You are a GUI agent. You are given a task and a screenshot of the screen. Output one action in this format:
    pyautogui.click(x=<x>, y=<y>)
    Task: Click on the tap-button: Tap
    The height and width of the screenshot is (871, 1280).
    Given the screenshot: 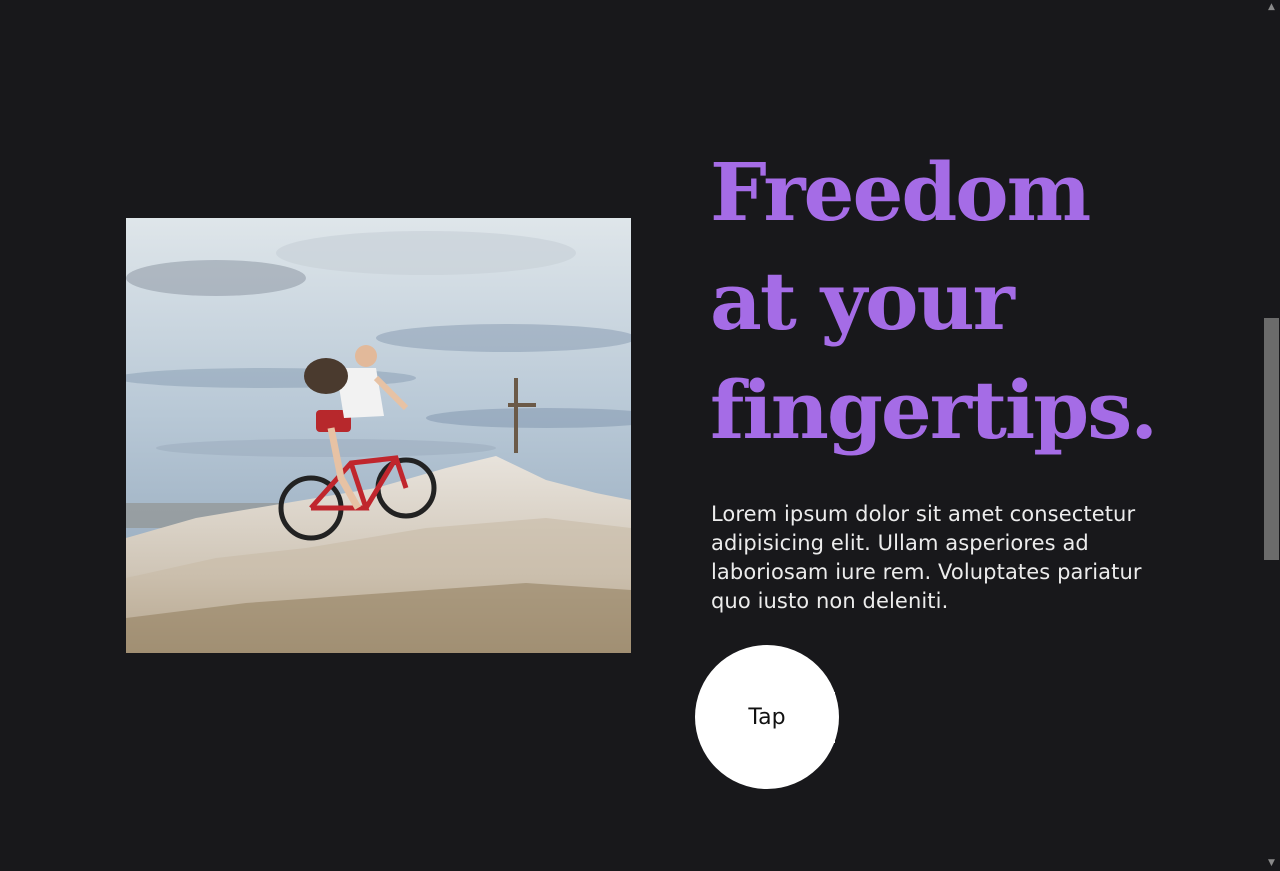 What is the action you would take?
    pyautogui.click(x=767, y=717)
    